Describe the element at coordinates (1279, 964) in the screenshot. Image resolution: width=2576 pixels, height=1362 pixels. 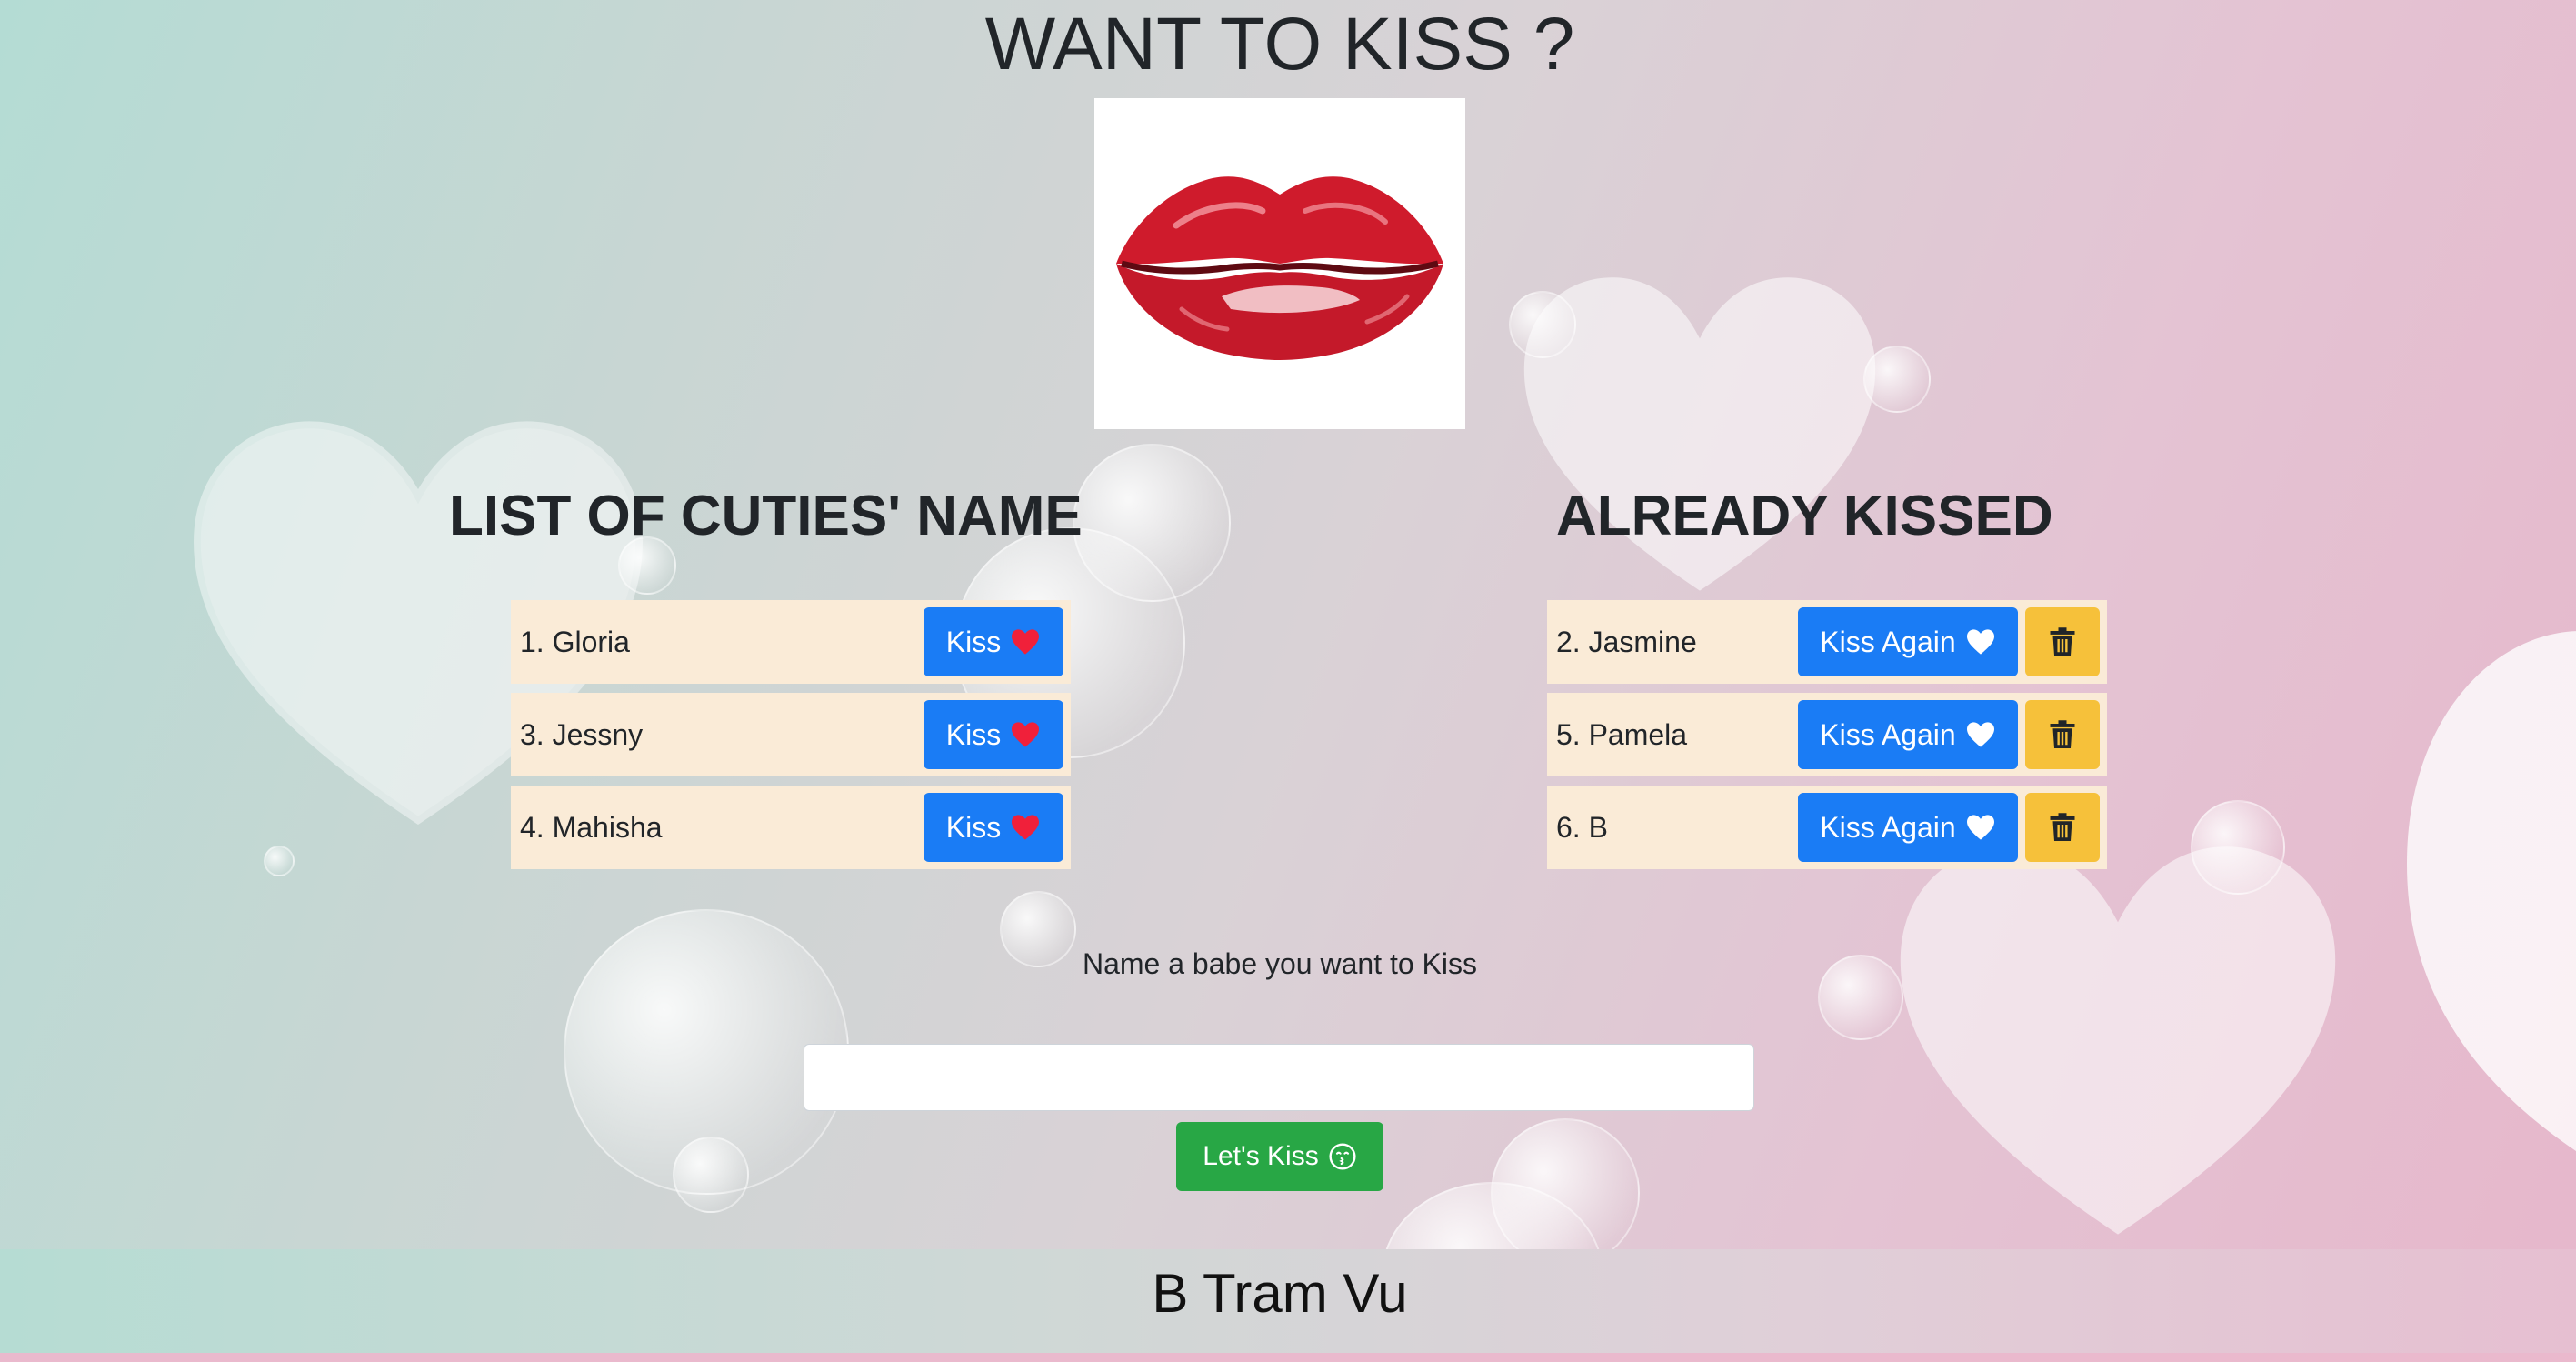
I see `name-input-label: Name a babe you want to Kiss` at that location.